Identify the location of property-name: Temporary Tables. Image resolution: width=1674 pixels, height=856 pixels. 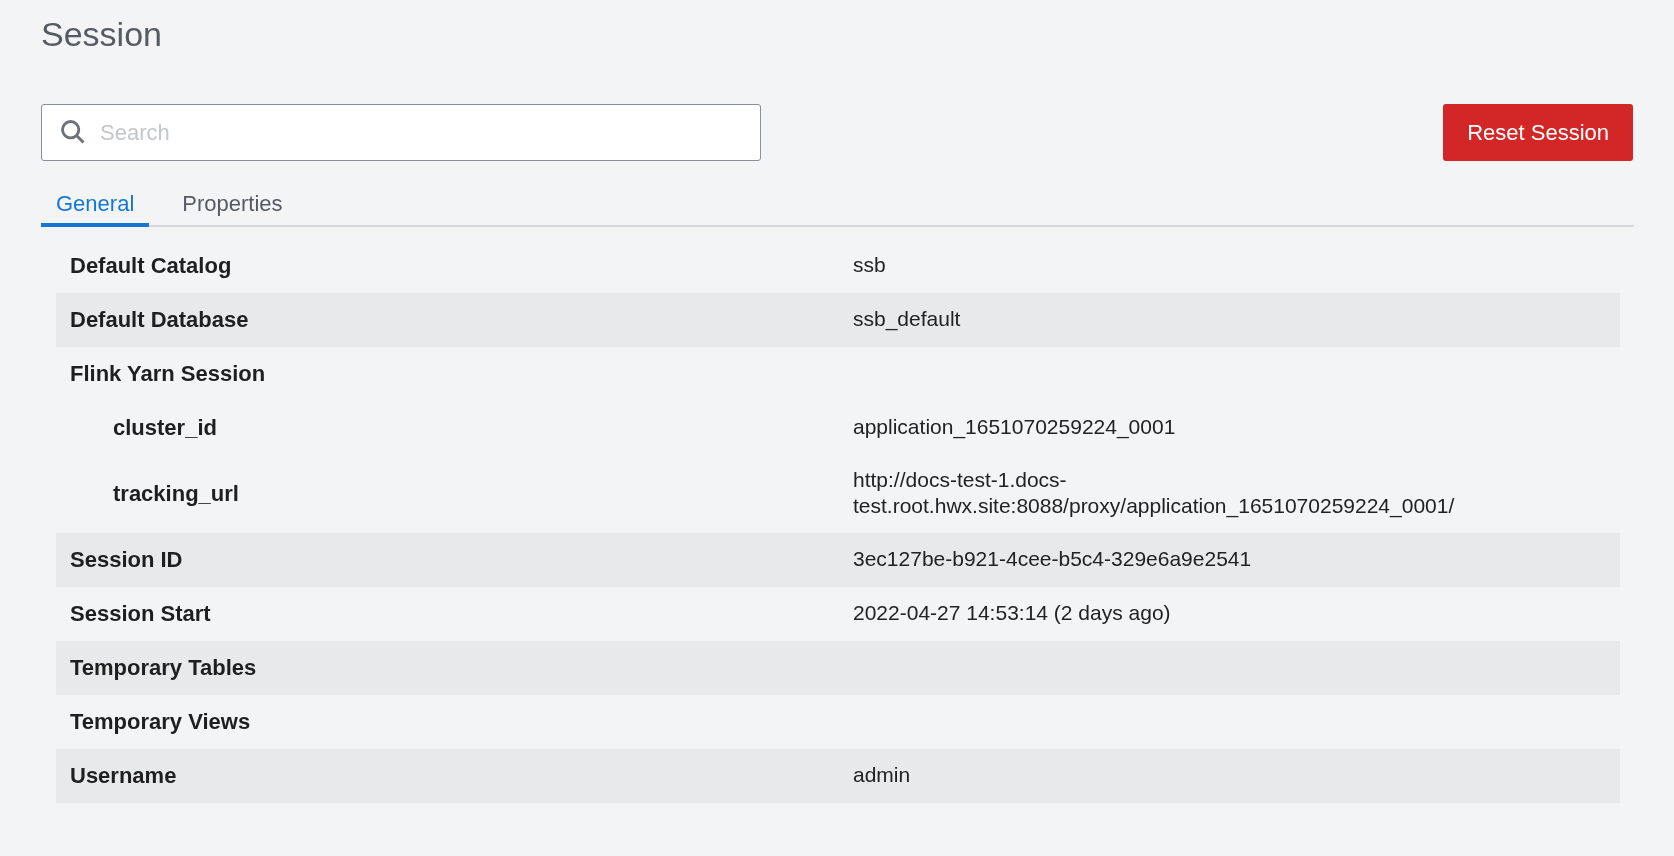
(163, 667).